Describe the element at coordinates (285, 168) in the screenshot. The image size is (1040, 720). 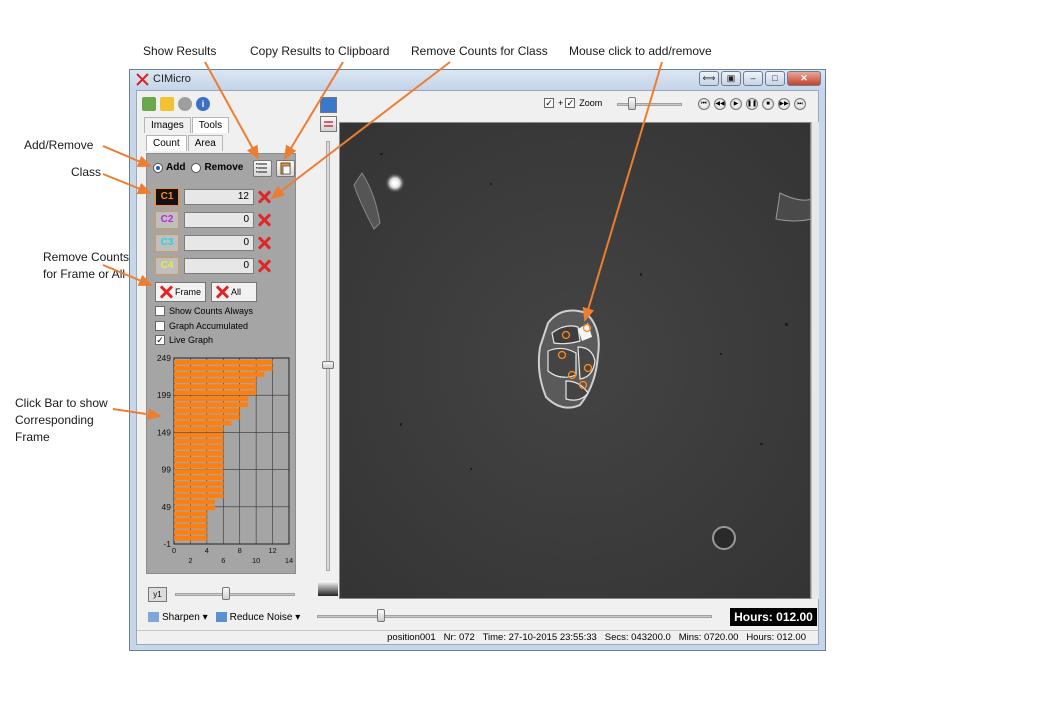
I see `copy-results-button` at that location.